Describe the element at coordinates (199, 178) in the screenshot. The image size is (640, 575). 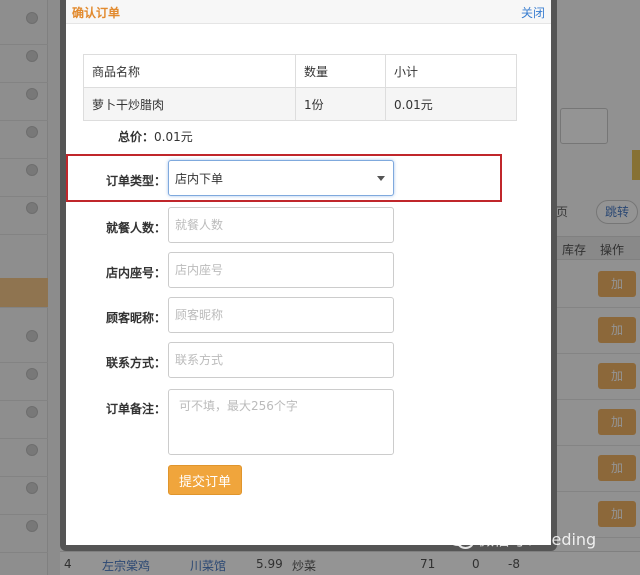
I see `order-type-value: 店内下单` at that location.